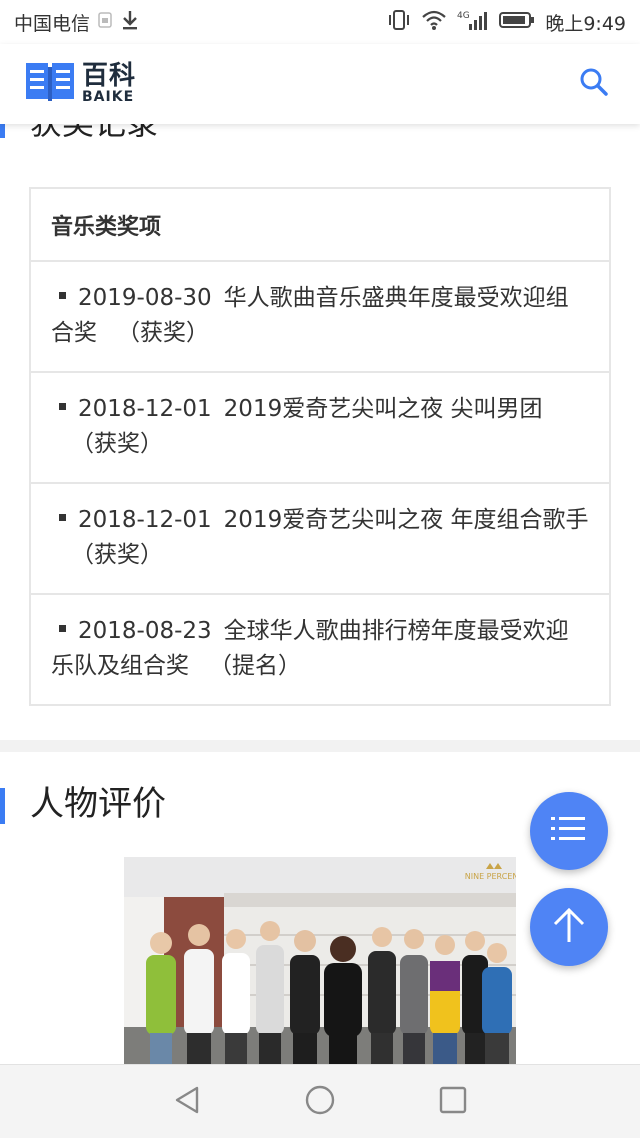 This screenshot has height=1138, width=640. Describe the element at coordinates (108, 97) in the screenshot. I see `logo-subtitle: BAIKE` at that location.